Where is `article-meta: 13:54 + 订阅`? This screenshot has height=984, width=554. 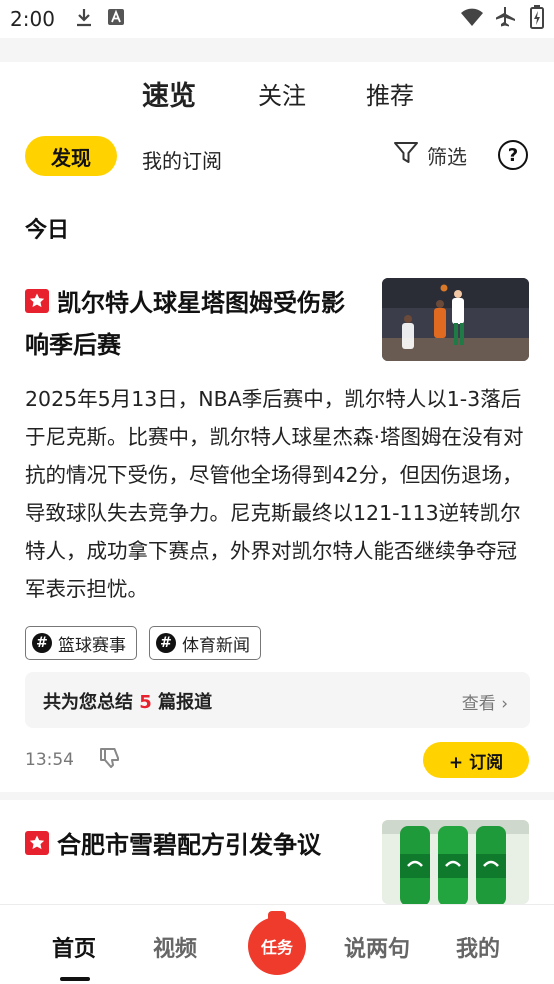 article-meta: 13:54 + 订阅 is located at coordinates (277, 760).